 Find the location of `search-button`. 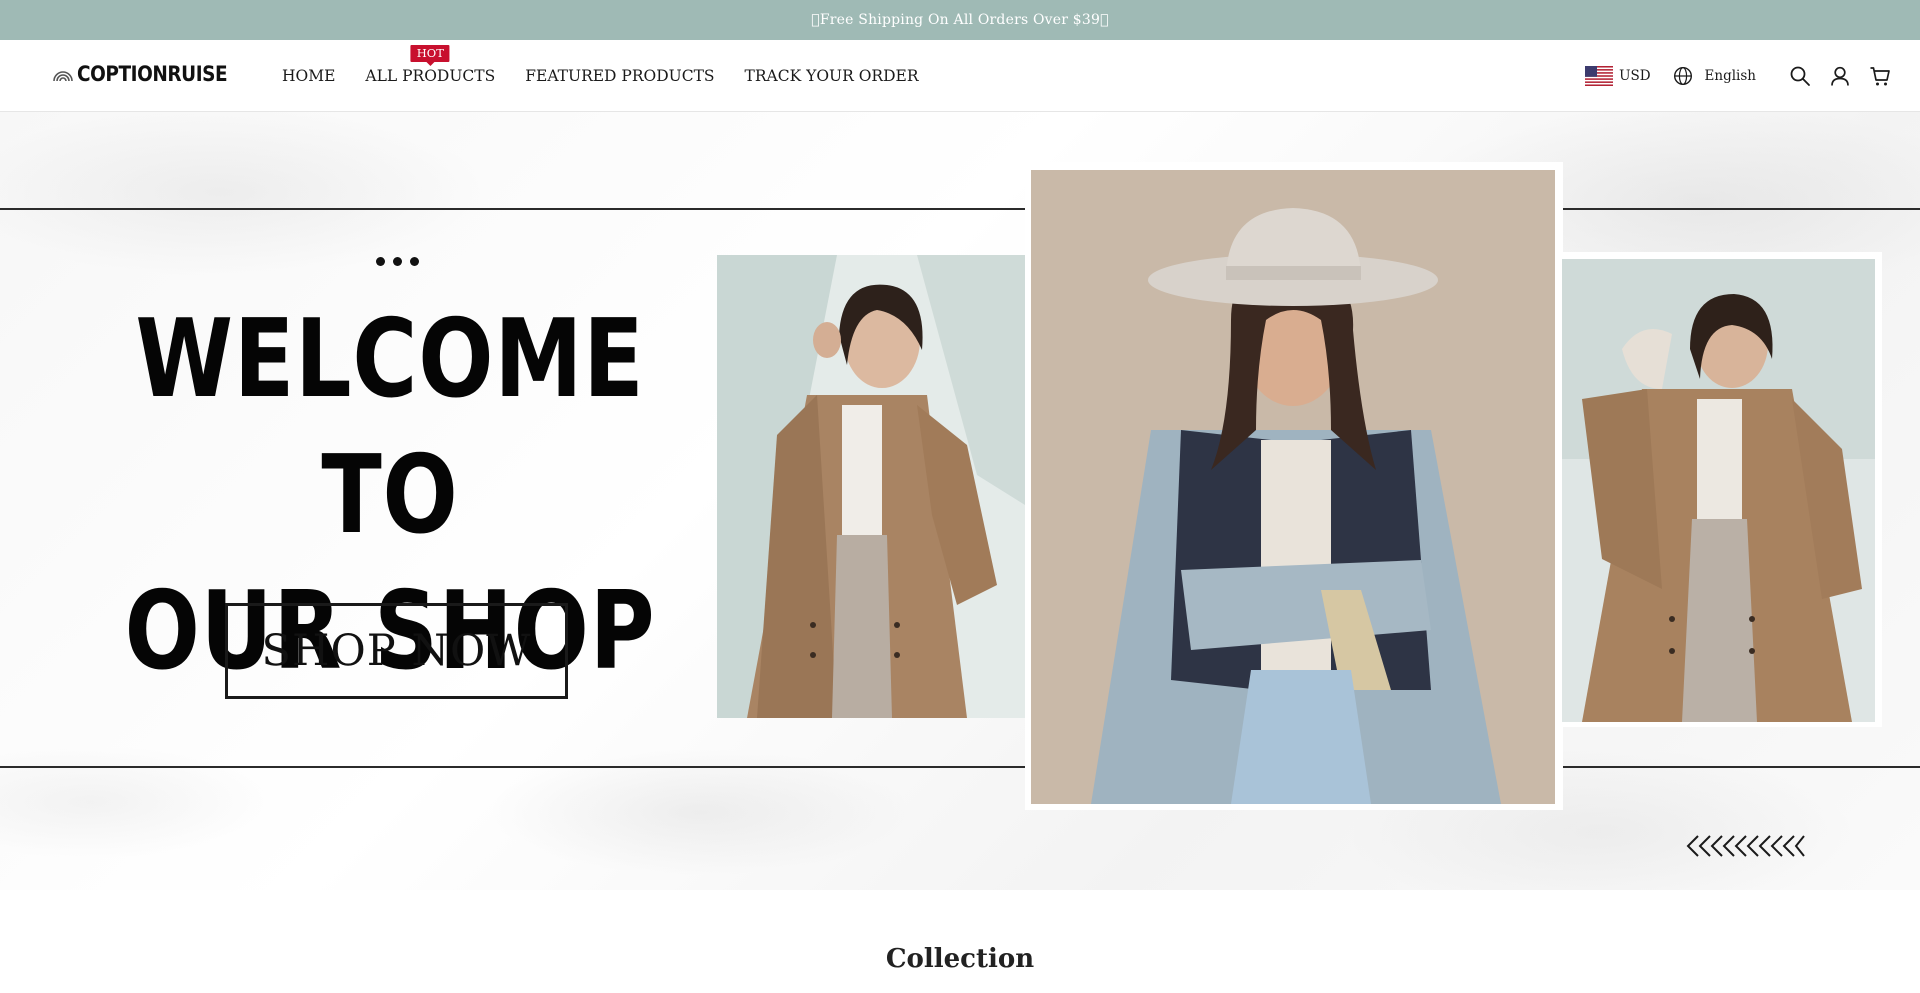

search-button is located at coordinates (1800, 76).